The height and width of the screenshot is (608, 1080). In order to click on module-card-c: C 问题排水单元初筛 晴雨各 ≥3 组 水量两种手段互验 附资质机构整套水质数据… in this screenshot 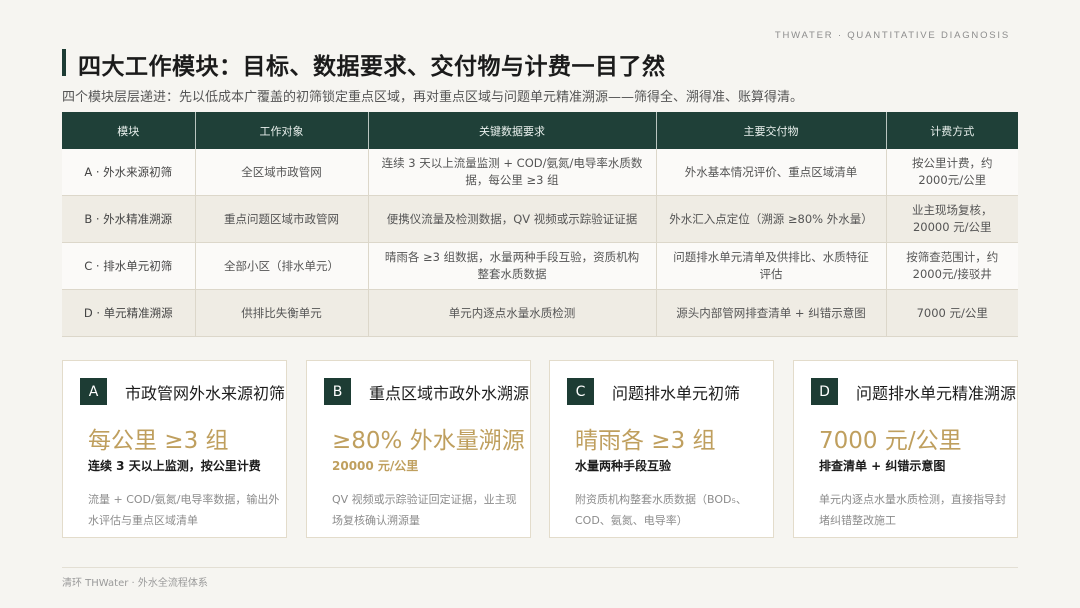, I will do `click(661, 449)`.